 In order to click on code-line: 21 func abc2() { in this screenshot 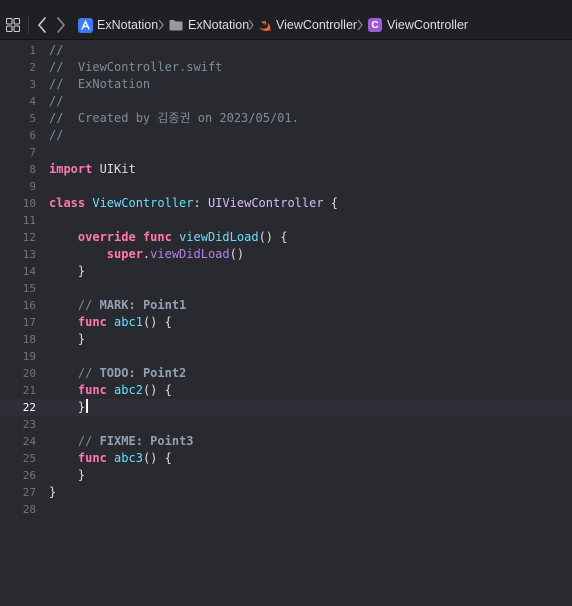, I will do `click(286, 390)`.